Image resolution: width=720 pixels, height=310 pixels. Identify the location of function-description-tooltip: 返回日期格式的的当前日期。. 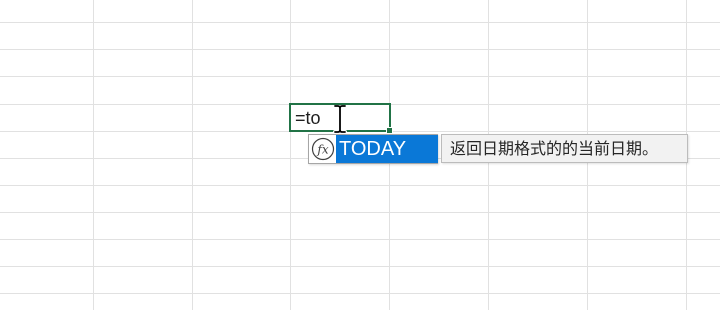
(564, 148).